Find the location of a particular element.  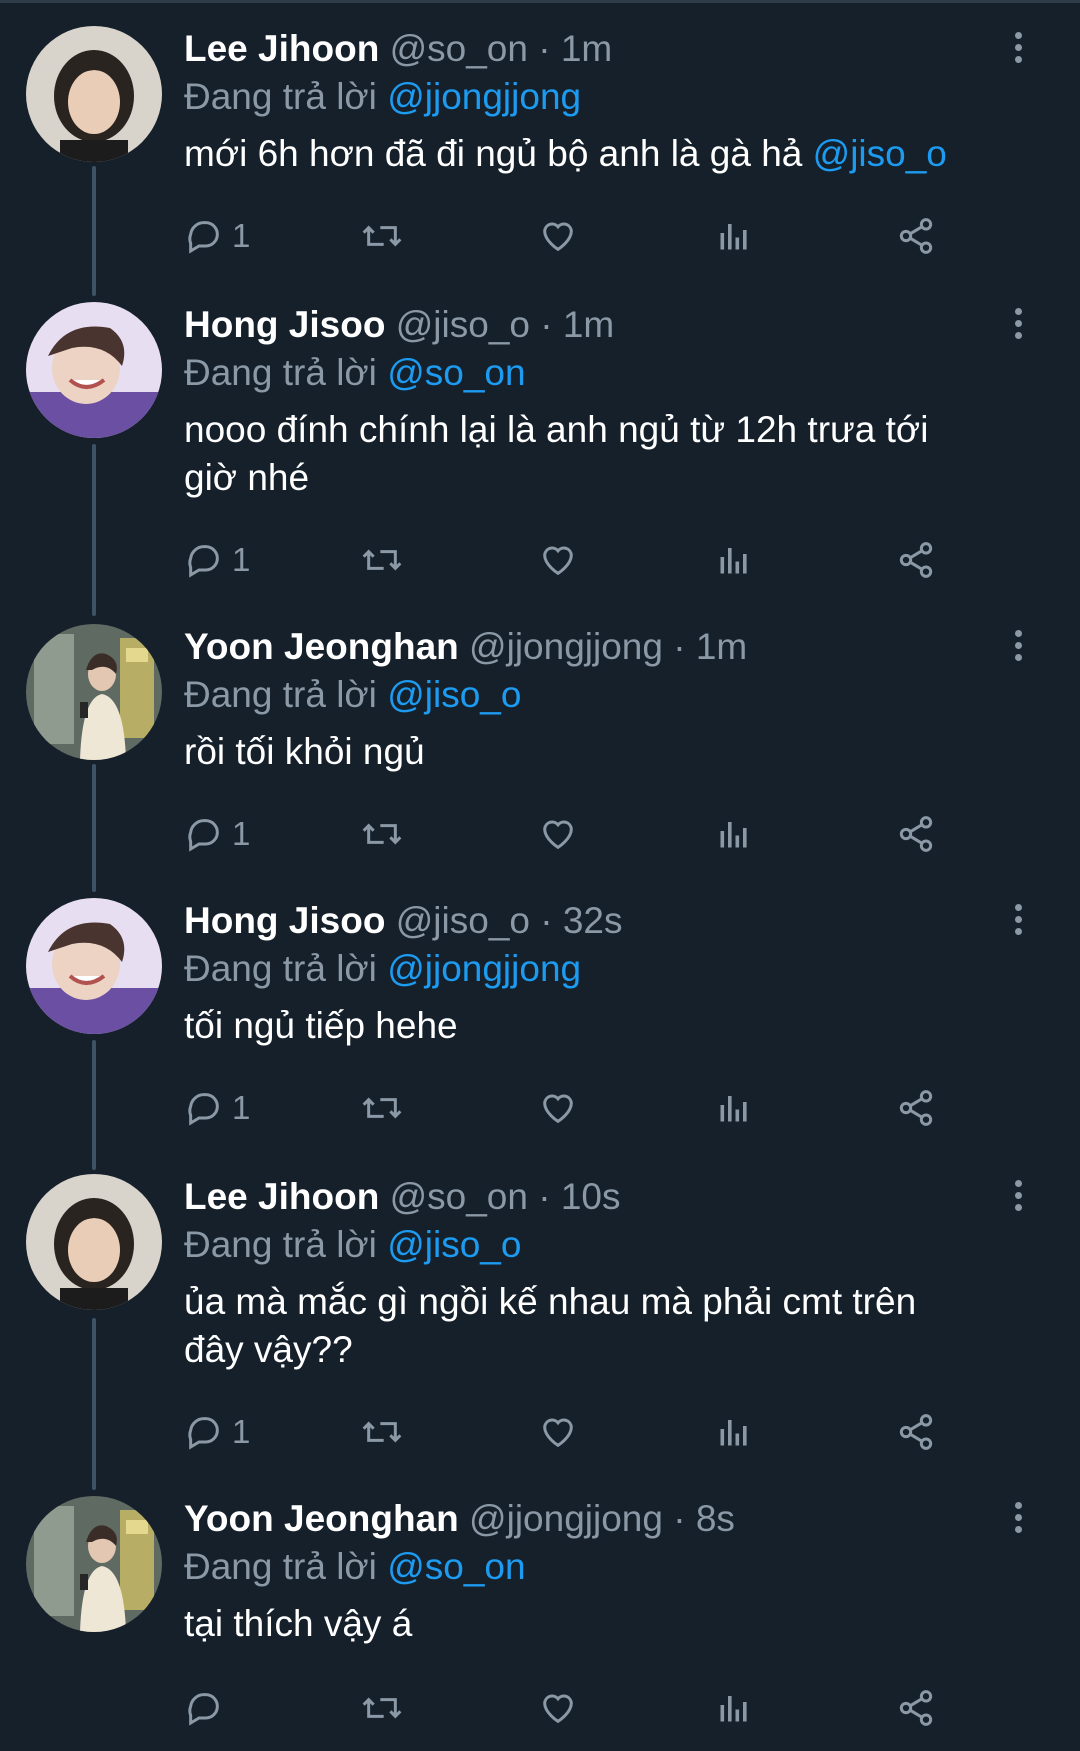

timestamp: 8s is located at coordinates (715, 1518).